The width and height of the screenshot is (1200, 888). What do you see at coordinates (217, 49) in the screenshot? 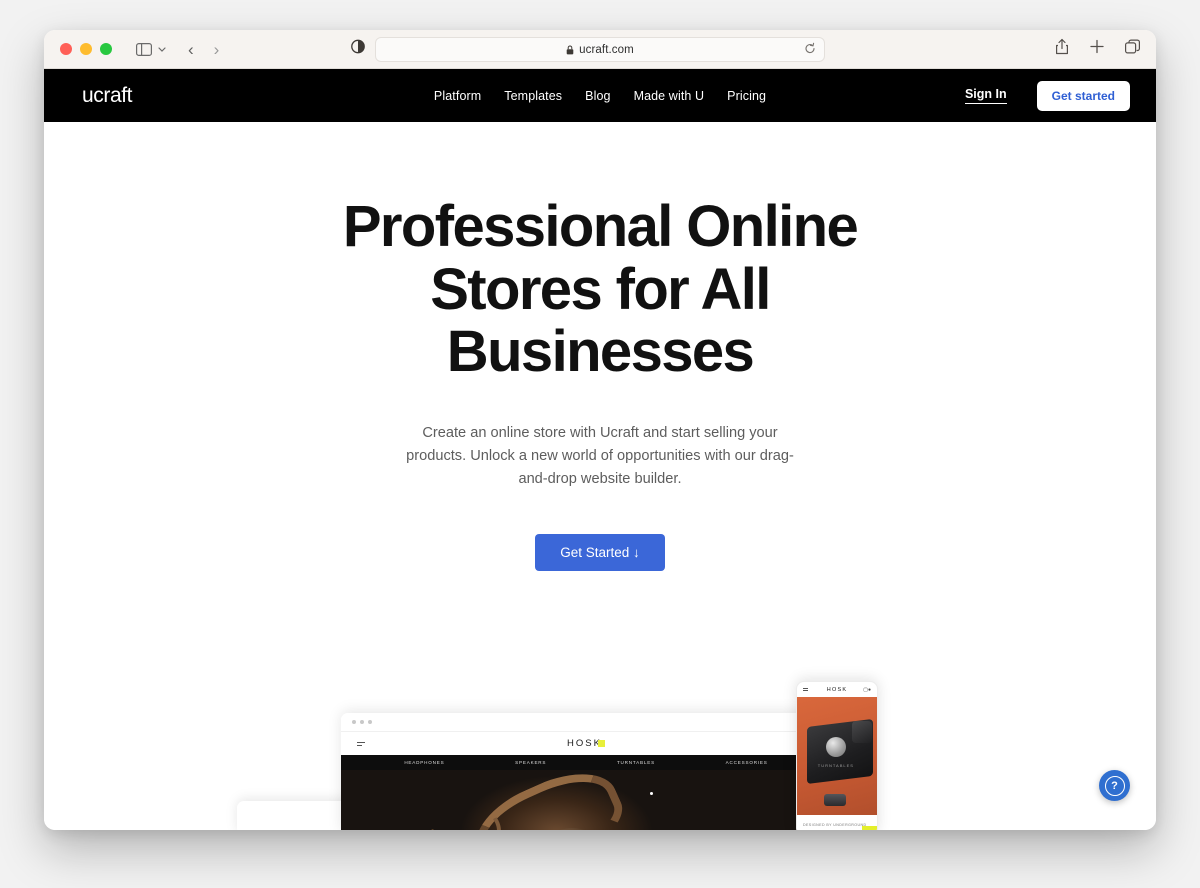
I see `forward-button: ›` at bounding box center [217, 49].